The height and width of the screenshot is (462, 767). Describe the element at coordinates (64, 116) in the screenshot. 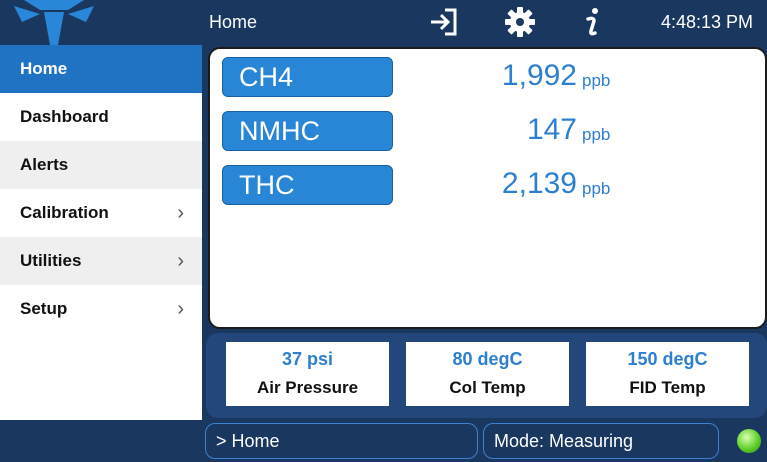

I see `sidebar-item-label: Dashboard` at that location.